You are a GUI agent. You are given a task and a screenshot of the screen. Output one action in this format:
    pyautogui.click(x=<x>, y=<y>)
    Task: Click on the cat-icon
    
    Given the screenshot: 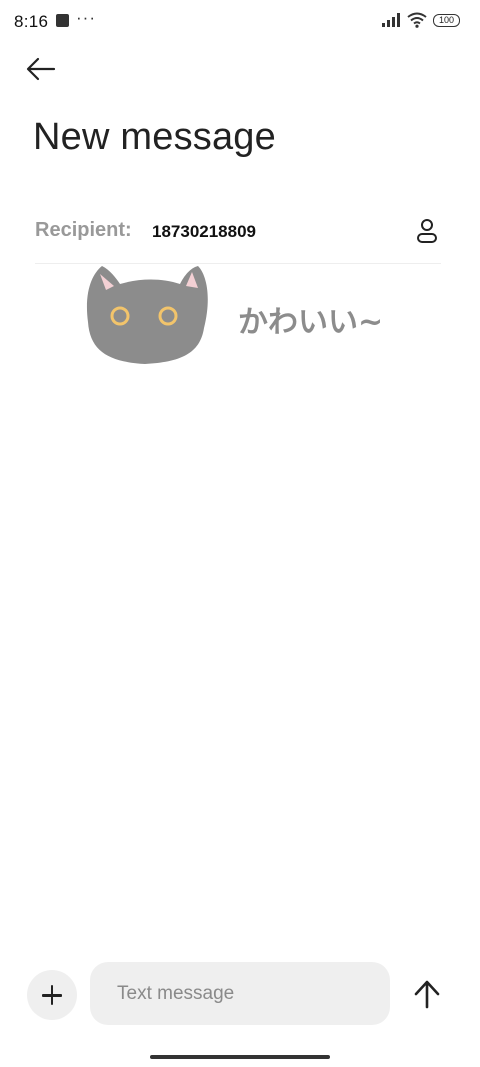 What is the action you would take?
    pyautogui.click(x=147, y=315)
    